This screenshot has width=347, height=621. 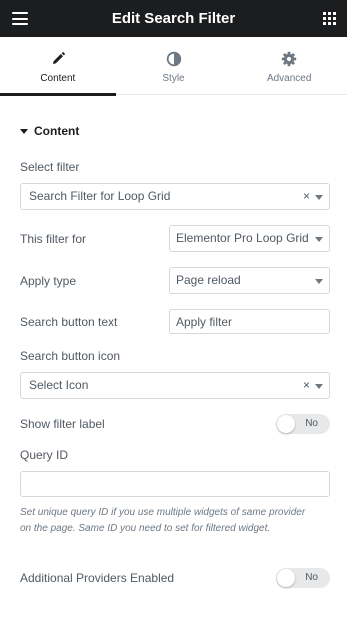 I want to click on section-toggle: Content, so click(x=49, y=131).